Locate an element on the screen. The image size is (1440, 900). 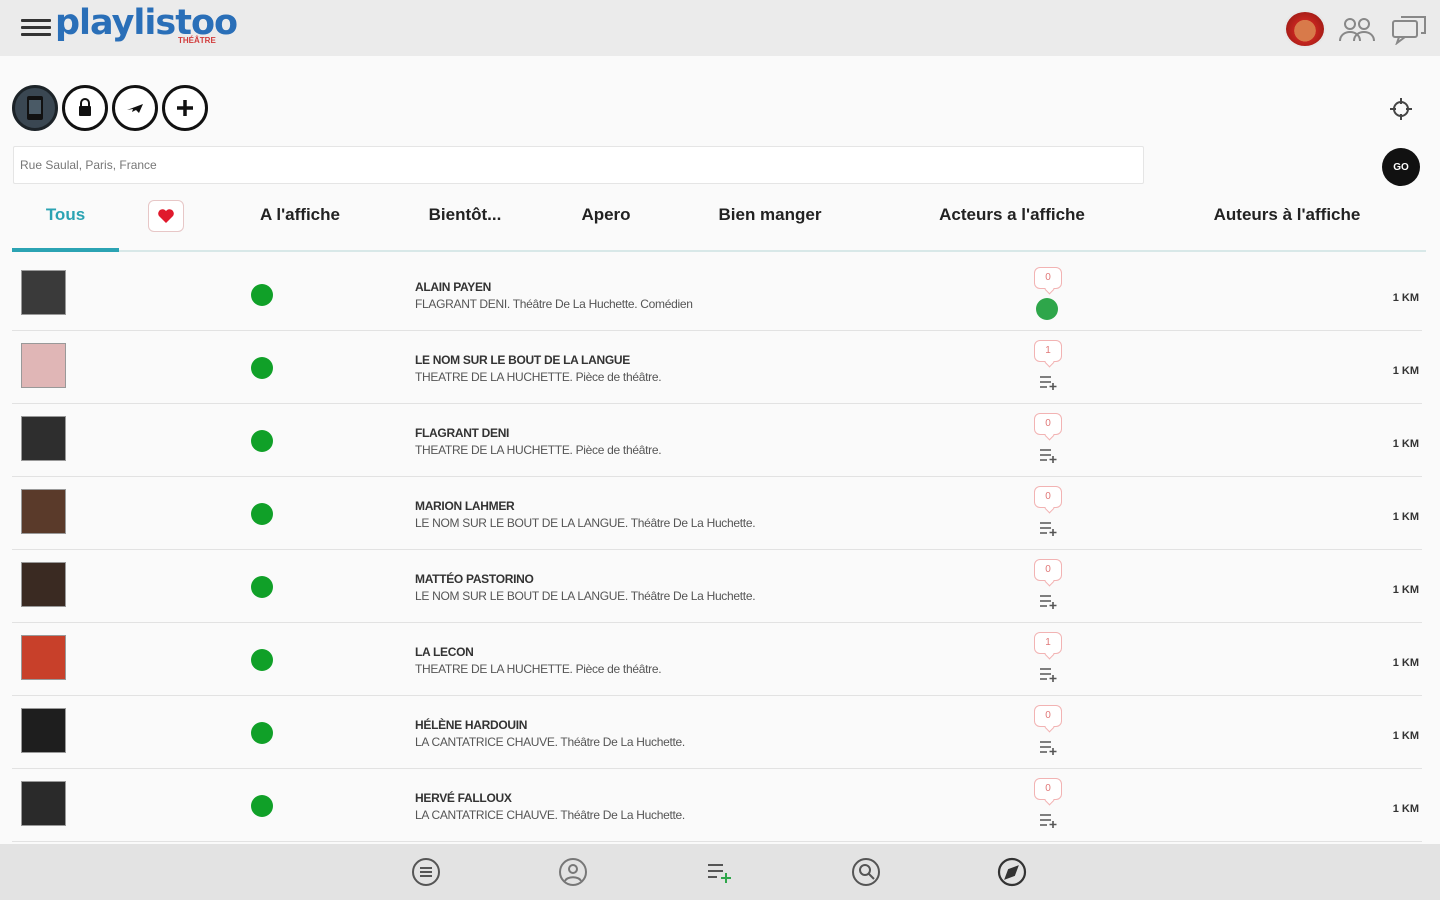
top-bar: playlistoo THÉÂTRE is located at coordinates (720, 28).